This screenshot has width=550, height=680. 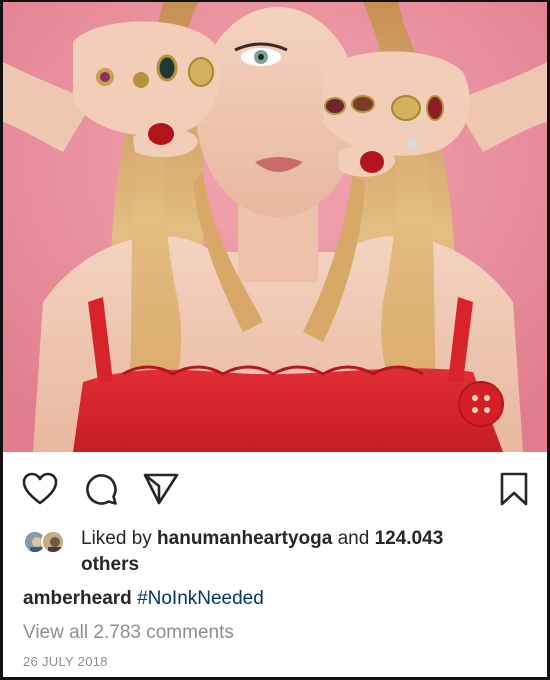 What do you see at coordinates (65, 661) in the screenshot?
I see `post-date: 26 JULY 2018` at bounding box center [65, 661].